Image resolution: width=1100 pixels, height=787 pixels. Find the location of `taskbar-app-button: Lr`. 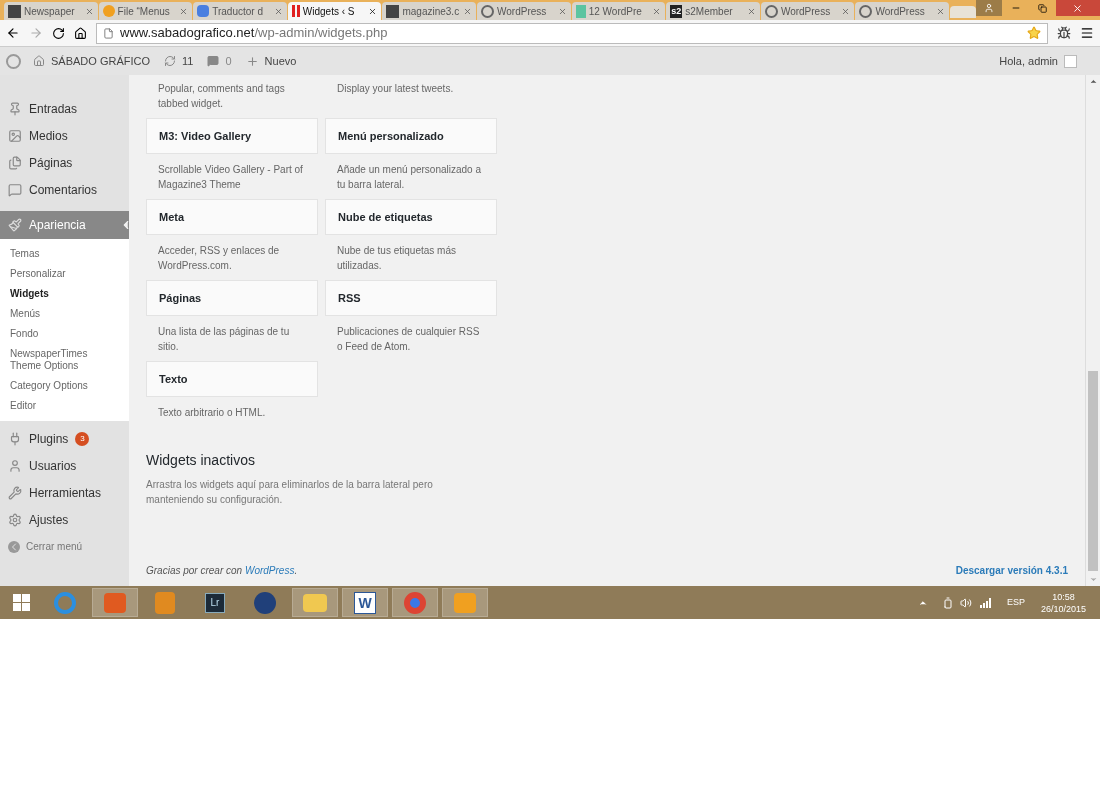

taskbar-app-button: Lr is located at coordinates (215, 602).